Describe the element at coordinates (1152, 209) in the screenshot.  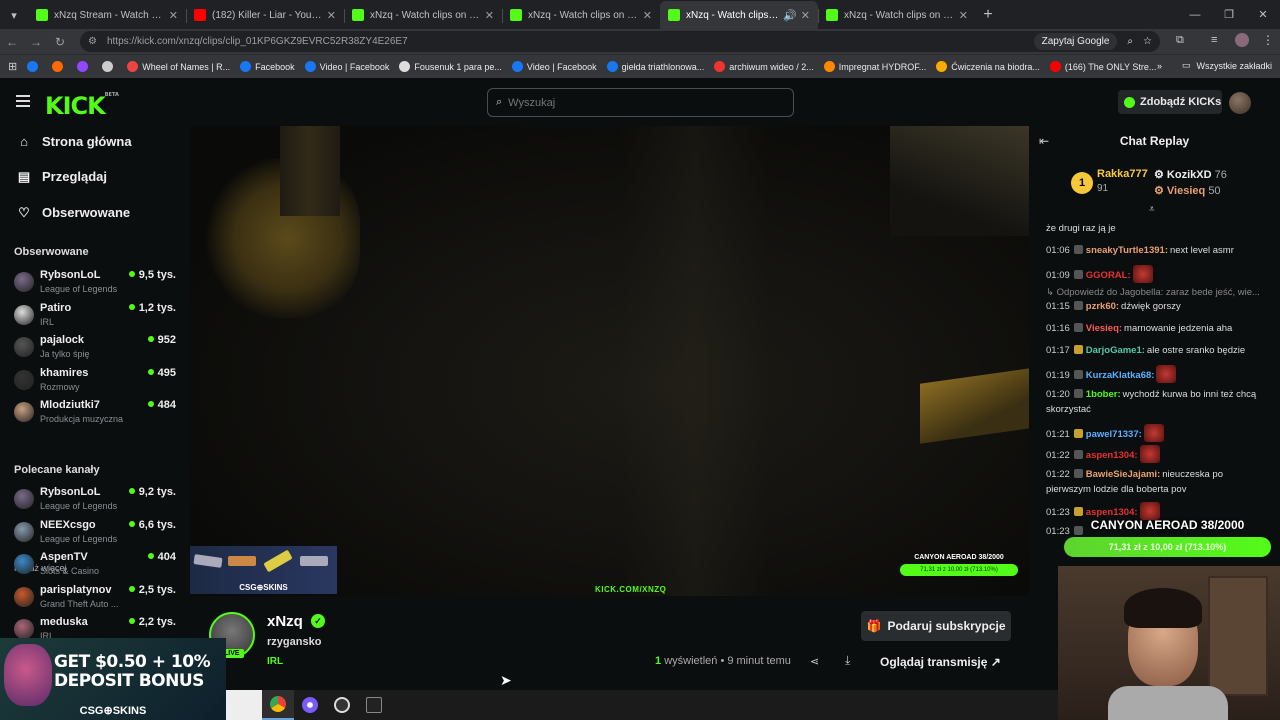
I see `expand-icon: ⩡` at that location.